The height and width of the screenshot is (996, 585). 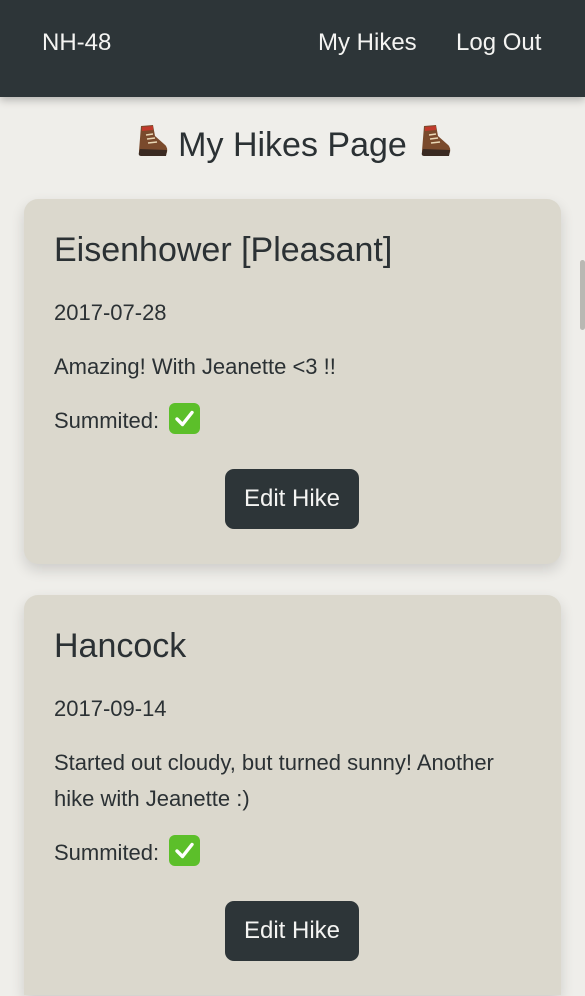 What do you see at coordinates (582, 295) in the screenshot?
I see `scrollbar-thumb` at bounding box center [582, 295].